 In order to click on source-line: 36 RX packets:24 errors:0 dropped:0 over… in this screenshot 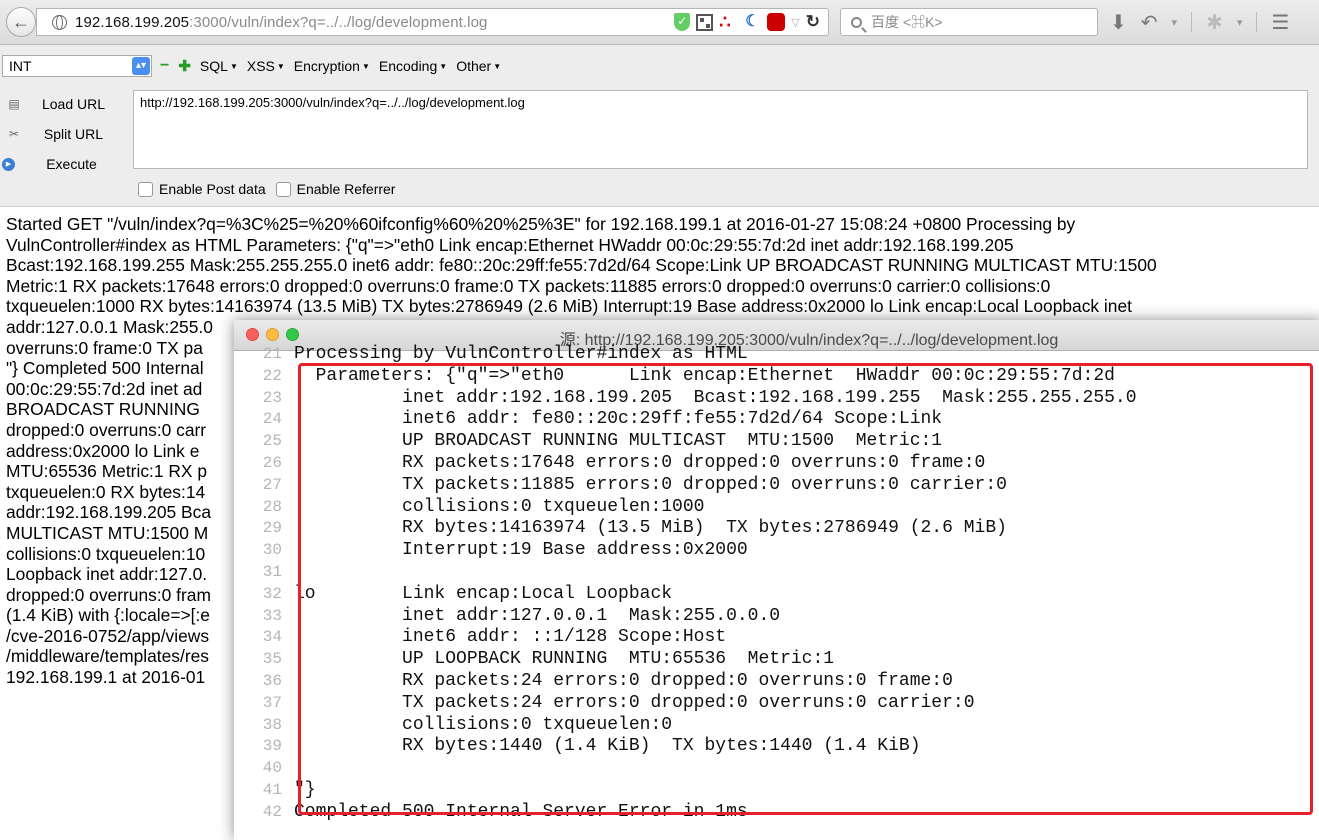, I will do `click(593, 682)`.